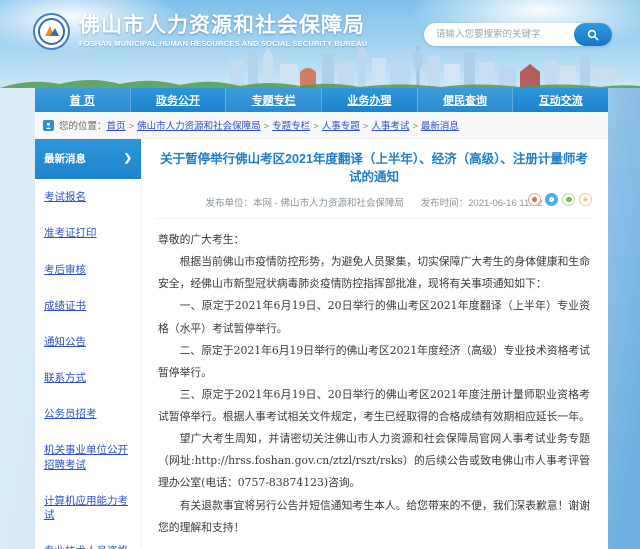 This screenshot has width=640, height=549. I want to click on search-input, so click(499, 34).